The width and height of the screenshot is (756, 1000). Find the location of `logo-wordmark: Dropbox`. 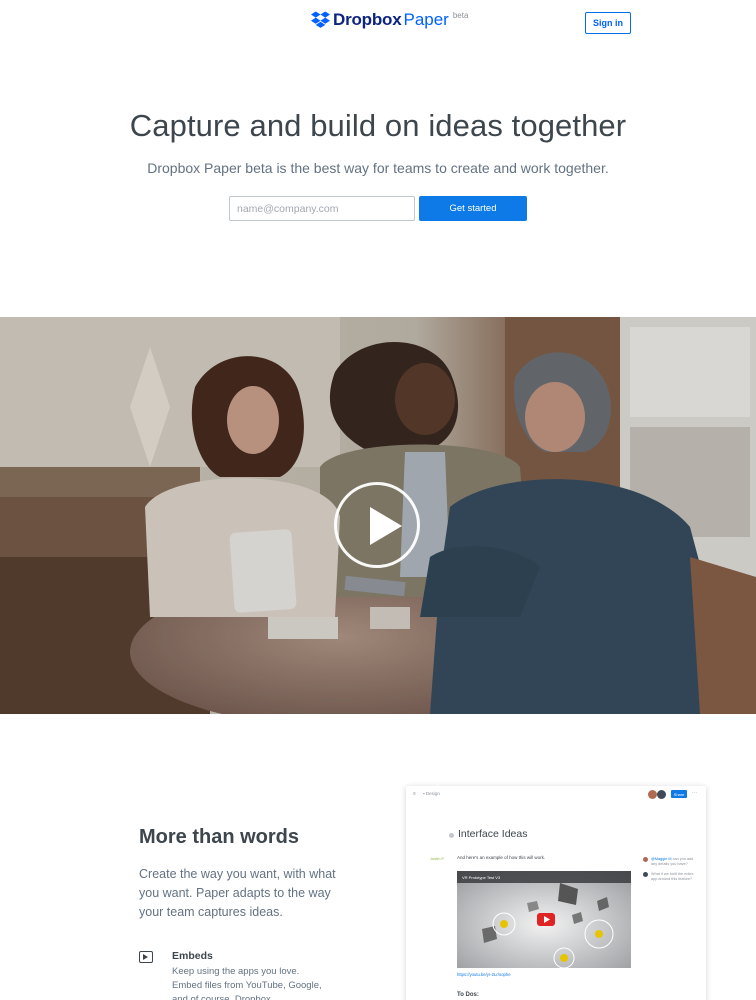

logo-wordmark: Dropbox is located at coordinates (367, 19).